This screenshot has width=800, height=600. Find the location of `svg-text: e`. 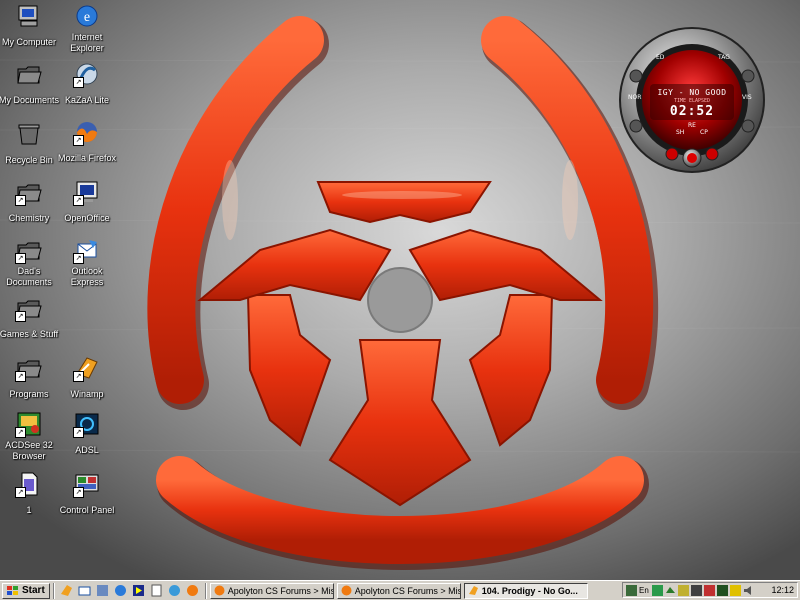

svg-text: e is located at coordinates (87, 17).